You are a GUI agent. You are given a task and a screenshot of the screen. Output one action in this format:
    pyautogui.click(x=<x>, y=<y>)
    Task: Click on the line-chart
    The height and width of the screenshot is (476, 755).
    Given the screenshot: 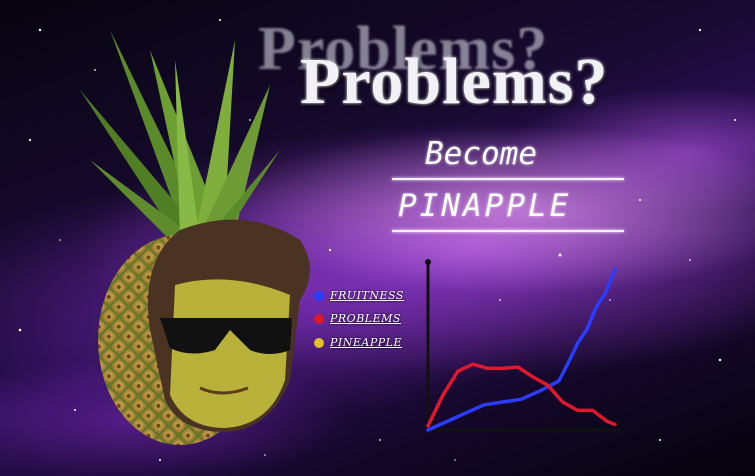 What is the action you would take?
    pyautogui.click(x=522, y=345)
    